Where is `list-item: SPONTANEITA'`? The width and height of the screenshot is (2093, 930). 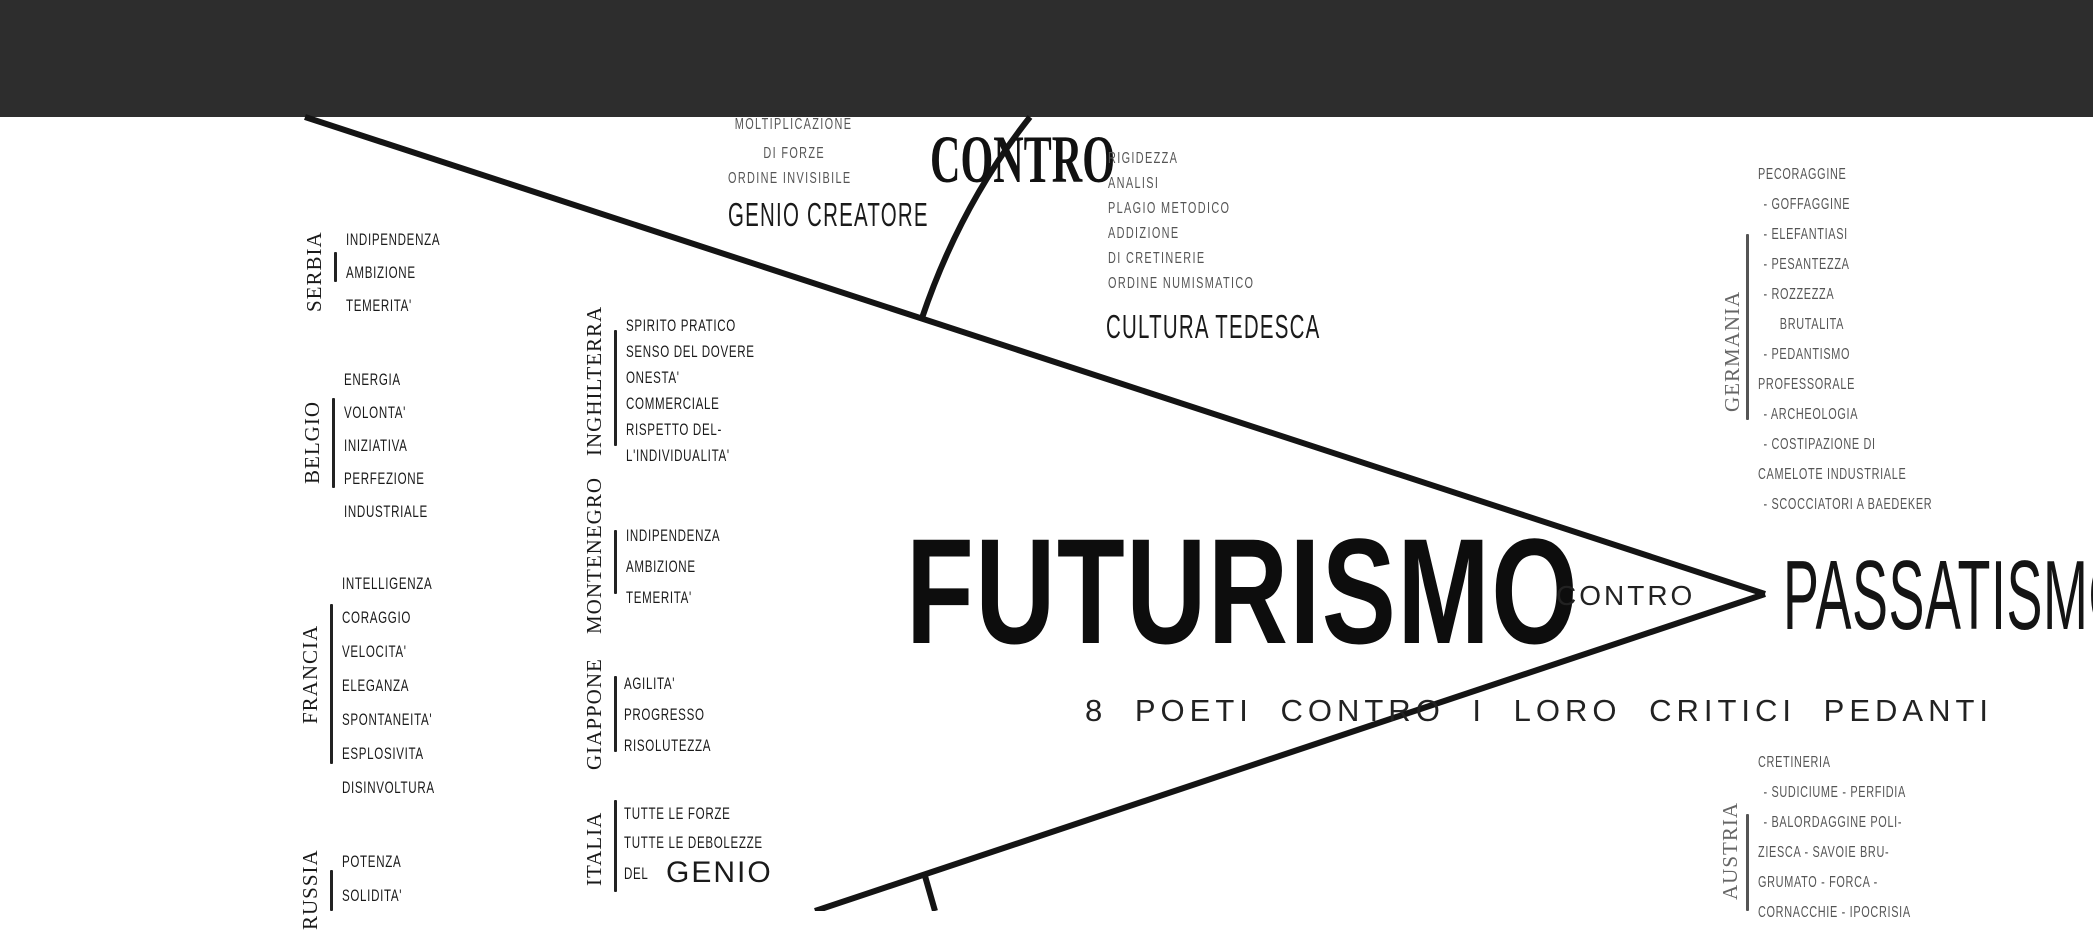
list-item: SPONTANEITA' is located at coordinates (387, 719).